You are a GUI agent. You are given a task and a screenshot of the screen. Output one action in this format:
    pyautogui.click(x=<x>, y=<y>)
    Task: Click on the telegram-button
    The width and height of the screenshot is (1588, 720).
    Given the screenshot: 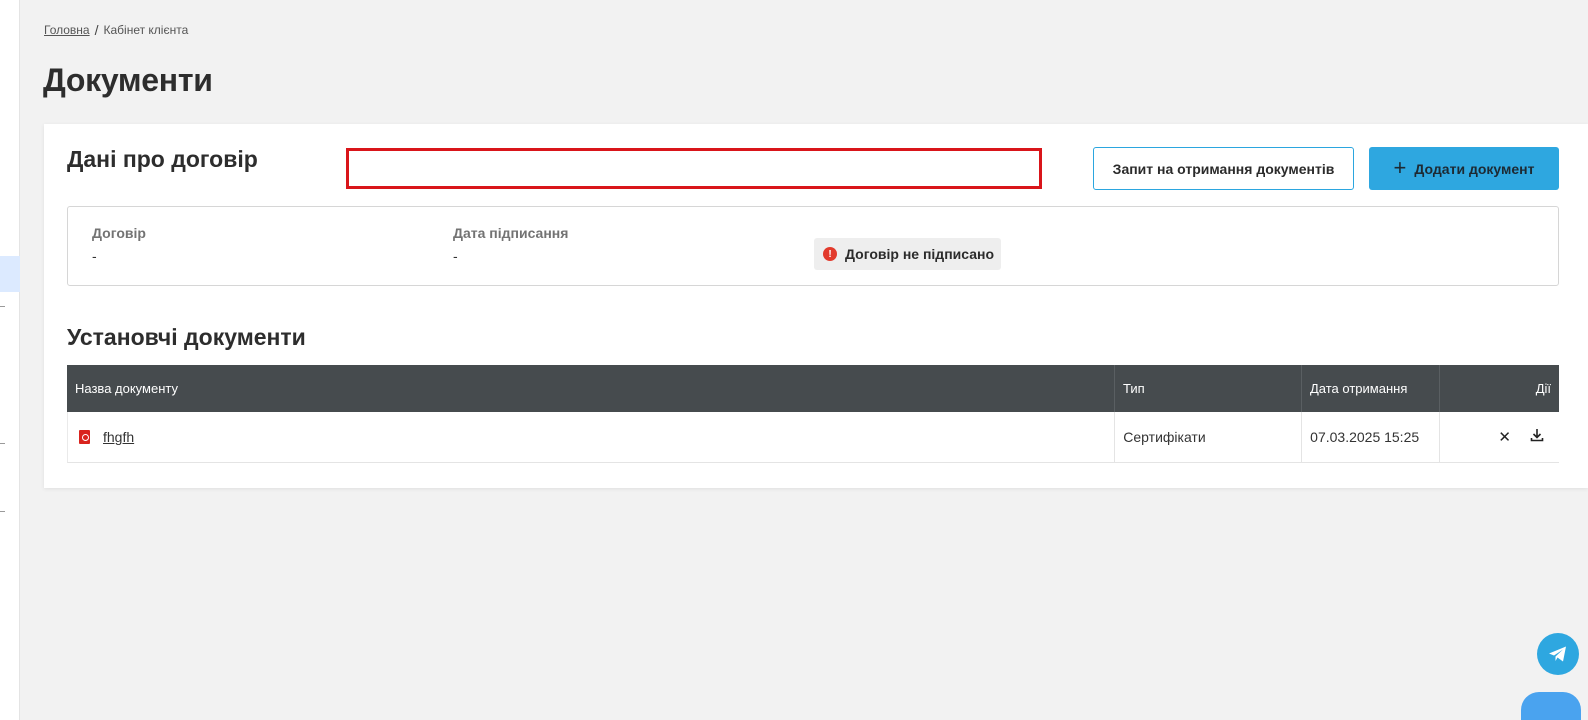 What is the action you would take?
    pyautogui.click(x=1558, y=654)
    